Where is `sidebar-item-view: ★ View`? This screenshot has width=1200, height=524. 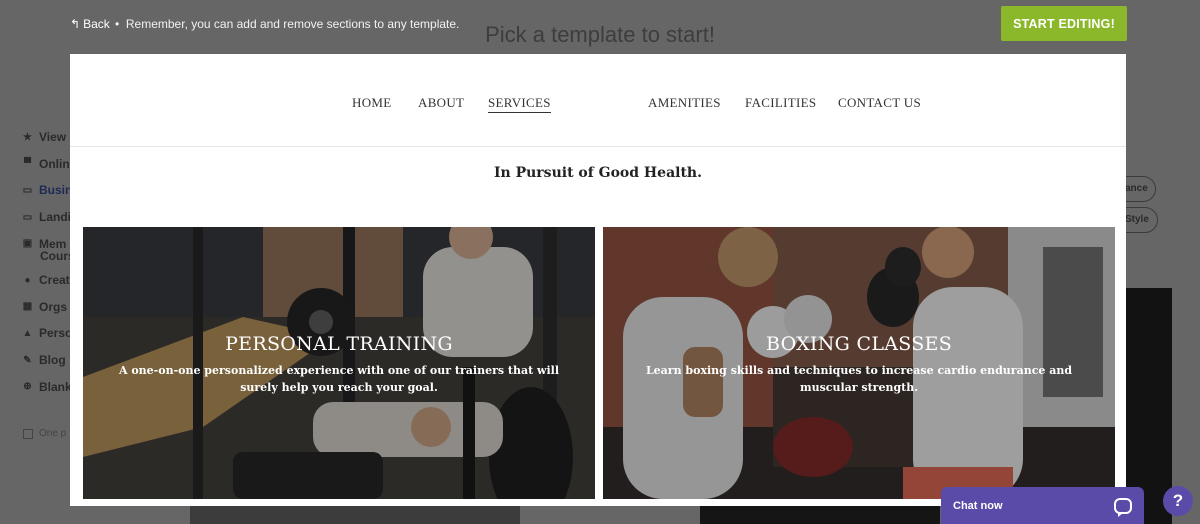 sidebar-item-view: ★ View is located at coordinates (48, 137).